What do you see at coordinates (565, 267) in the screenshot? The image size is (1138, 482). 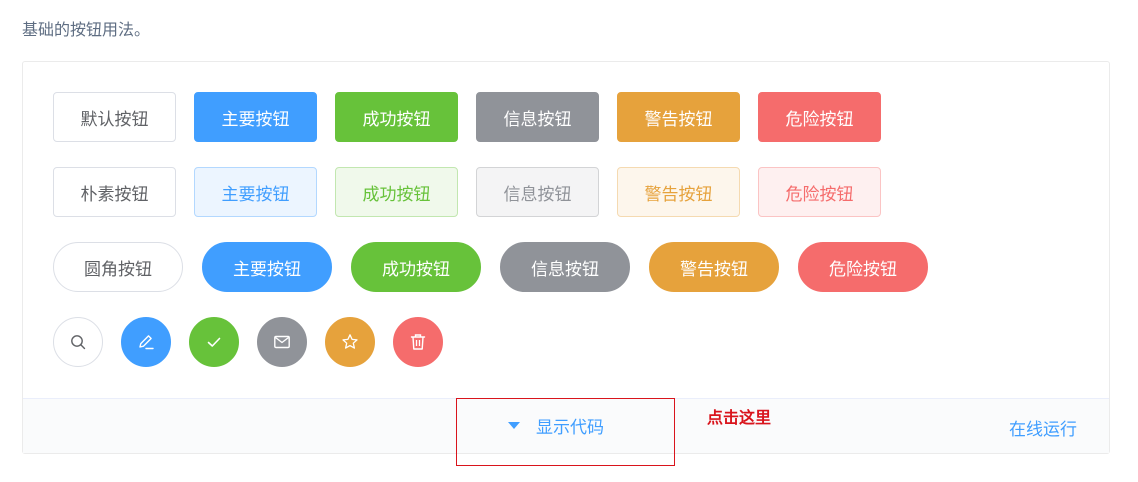 I see `round-info-button: 信息按钮` at bounding box center [565, 267].